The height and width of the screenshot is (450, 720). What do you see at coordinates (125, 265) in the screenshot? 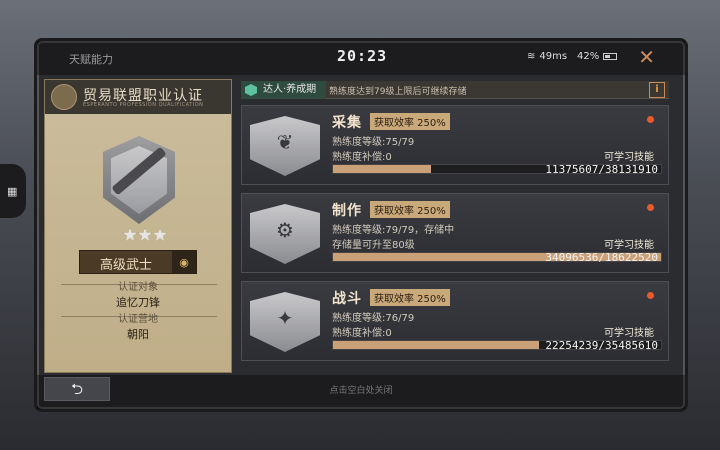
I see `rank-label: 高级武士` at bounding box center [125, 265].